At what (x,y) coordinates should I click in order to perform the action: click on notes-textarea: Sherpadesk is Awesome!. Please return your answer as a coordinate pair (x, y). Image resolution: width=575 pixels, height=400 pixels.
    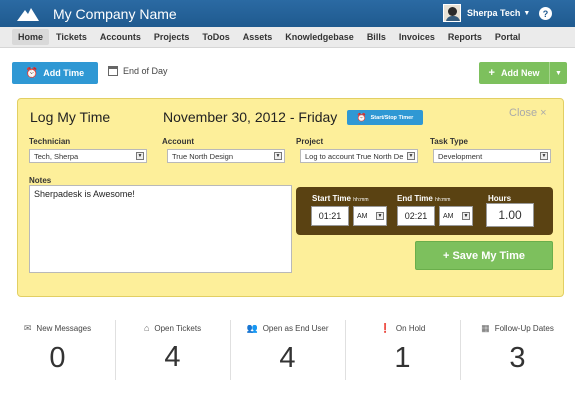
    Looking at the image, I should click on (160, 229).